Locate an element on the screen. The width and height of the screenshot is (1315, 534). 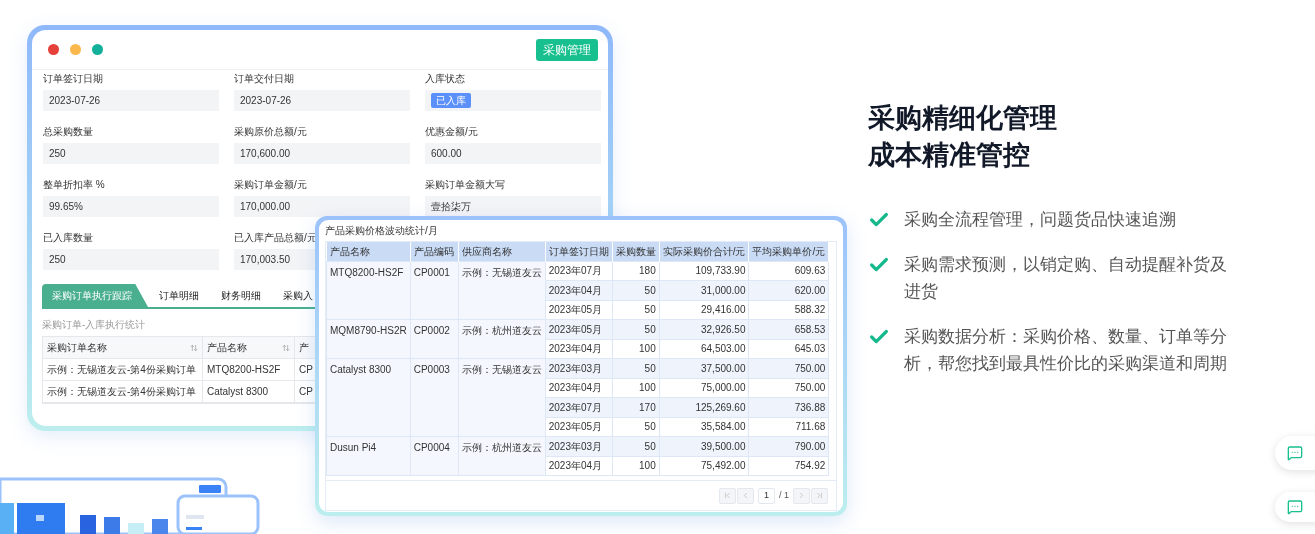
table-cell: CP0002 is located at coordinates (434, 339).